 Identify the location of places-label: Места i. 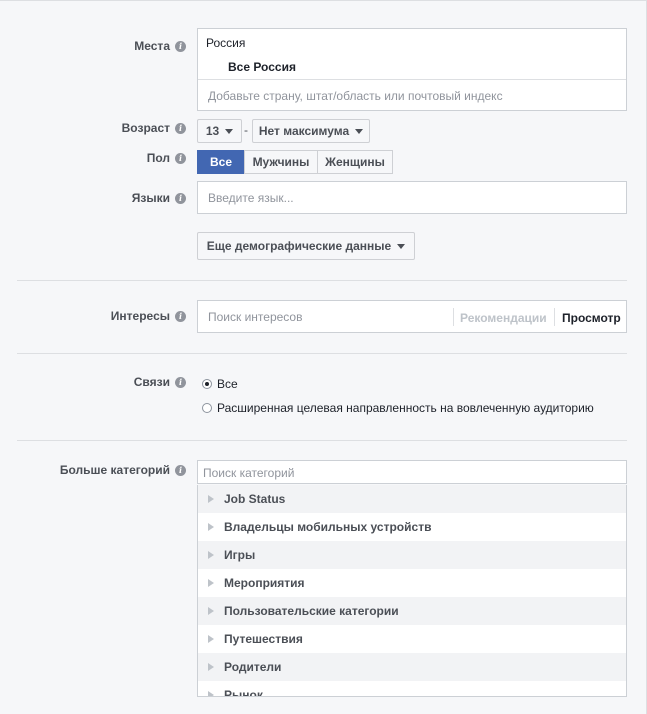
(160, 46).